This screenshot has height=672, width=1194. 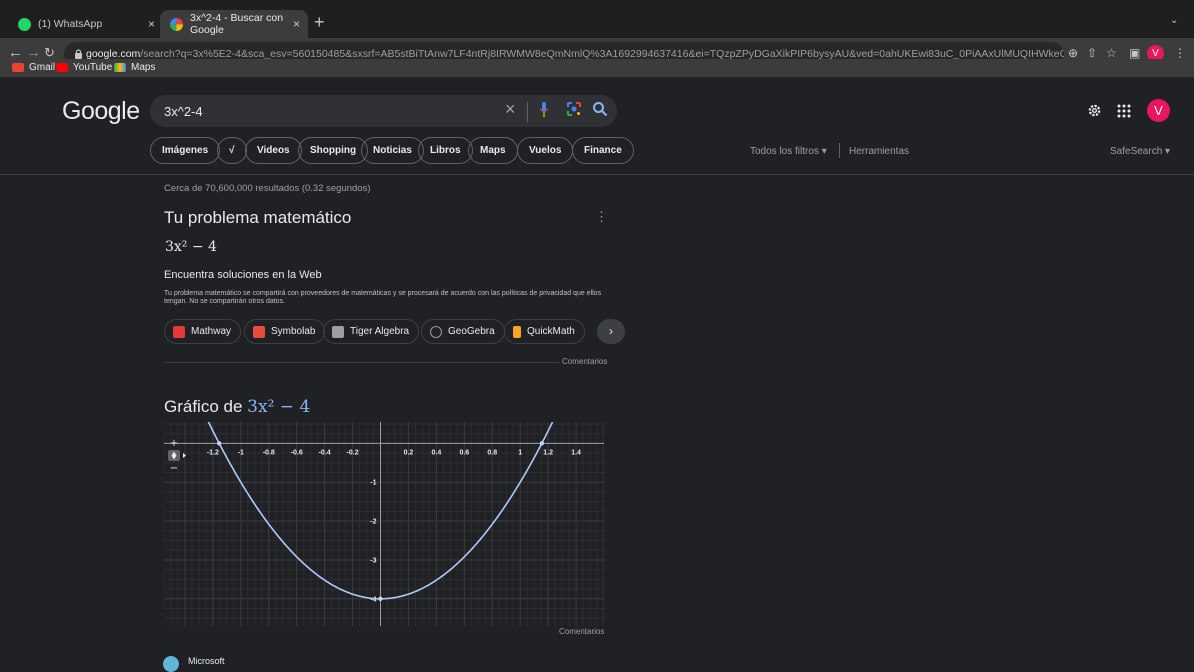 I want to click on google-lens-icon, so click(x=574, y=109).